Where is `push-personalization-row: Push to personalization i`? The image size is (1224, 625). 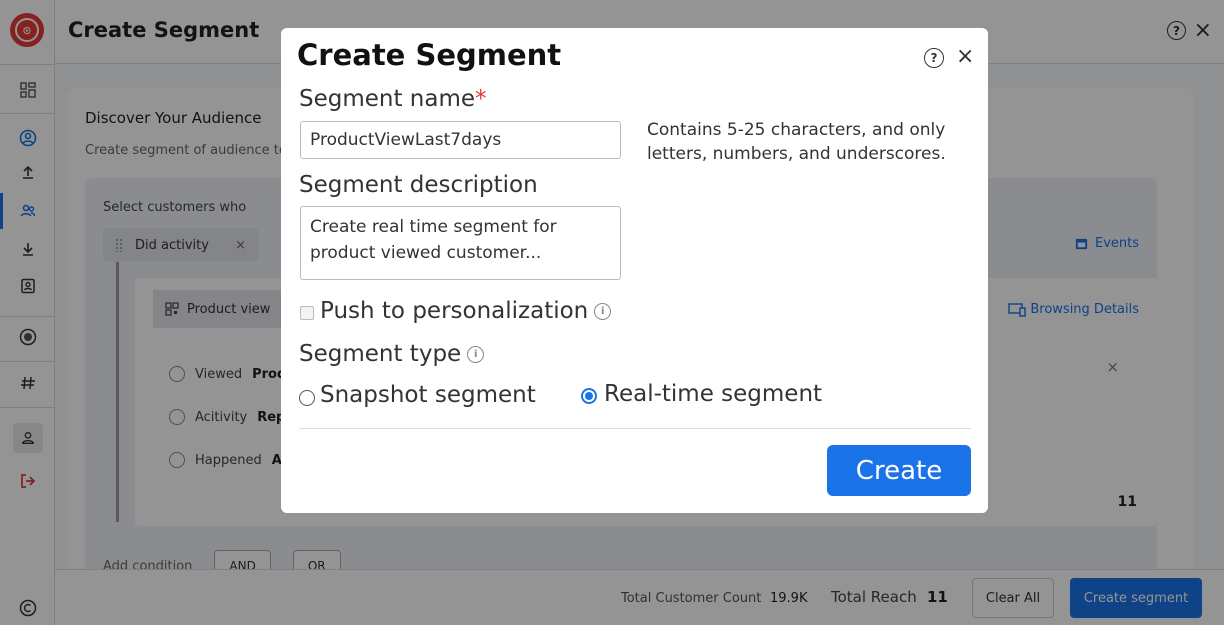
push-personalization-row: Push to personalization i is located at coordinates (466, 311).